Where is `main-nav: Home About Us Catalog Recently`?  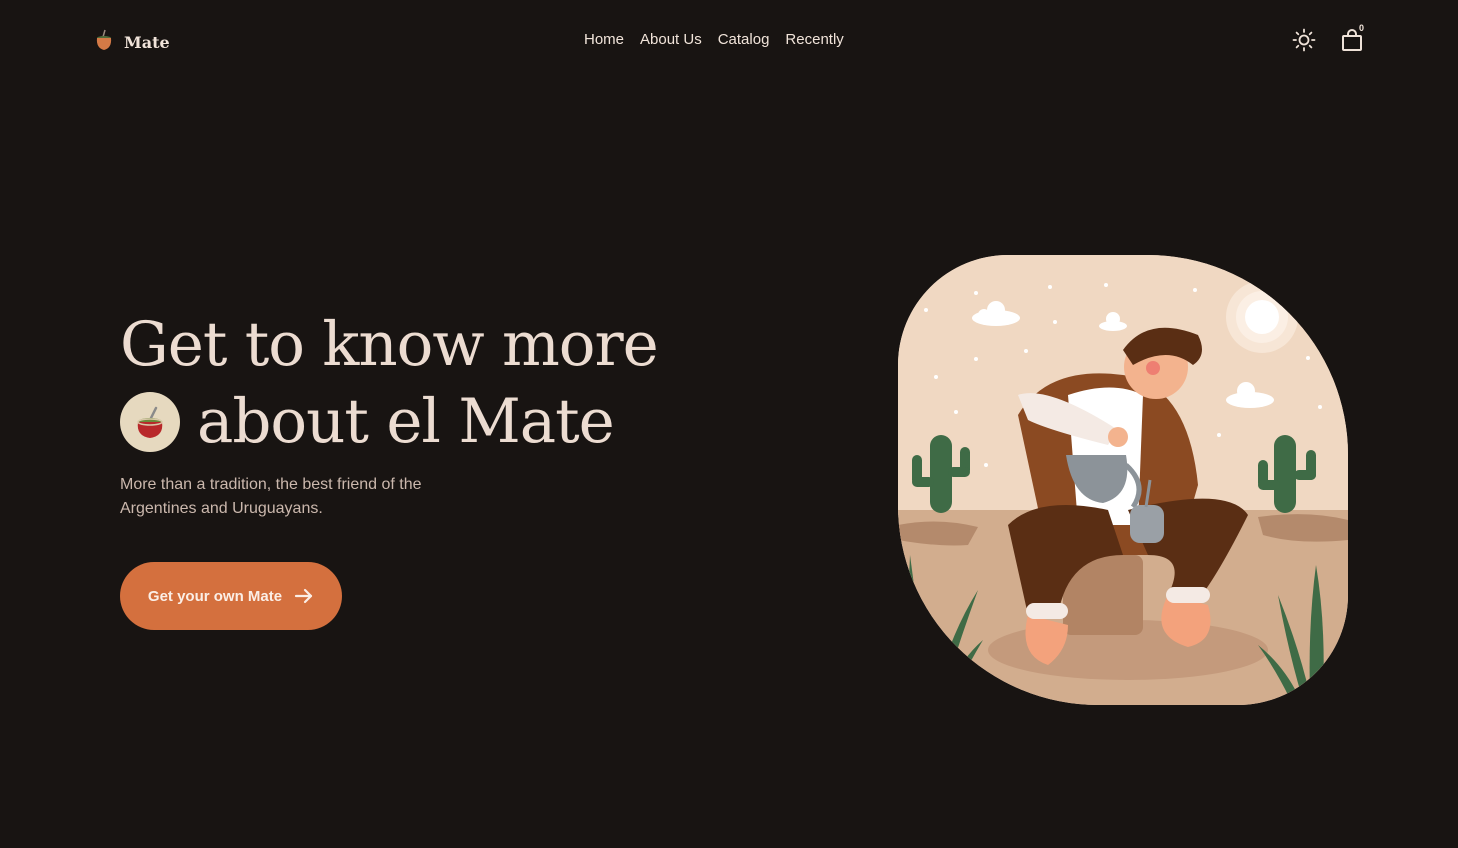
main-nav: Home About Us Catalog Recently is located at coordinates (714, 39).